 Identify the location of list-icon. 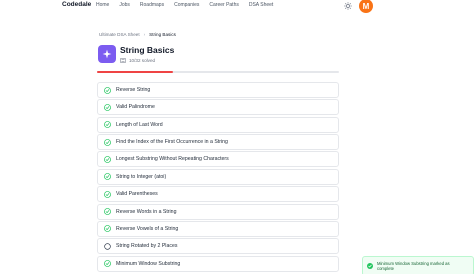
(123, 60).